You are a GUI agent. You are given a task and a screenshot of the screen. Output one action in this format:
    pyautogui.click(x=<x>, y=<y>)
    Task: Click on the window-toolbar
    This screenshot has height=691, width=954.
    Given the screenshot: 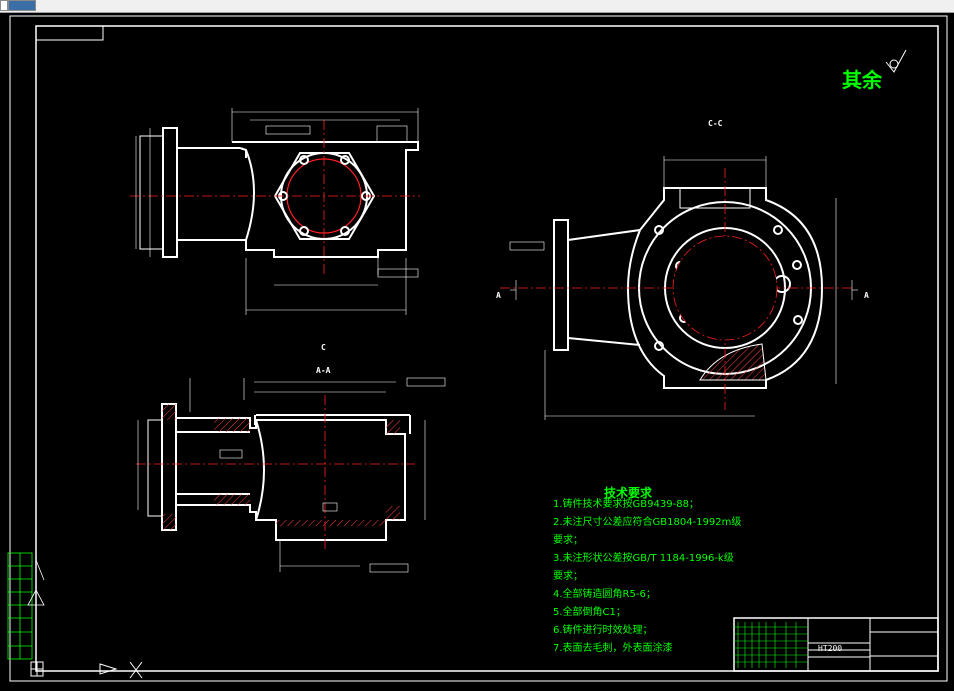 What is the action you would take?
    pyautogui.click(x=477, y=6)
    